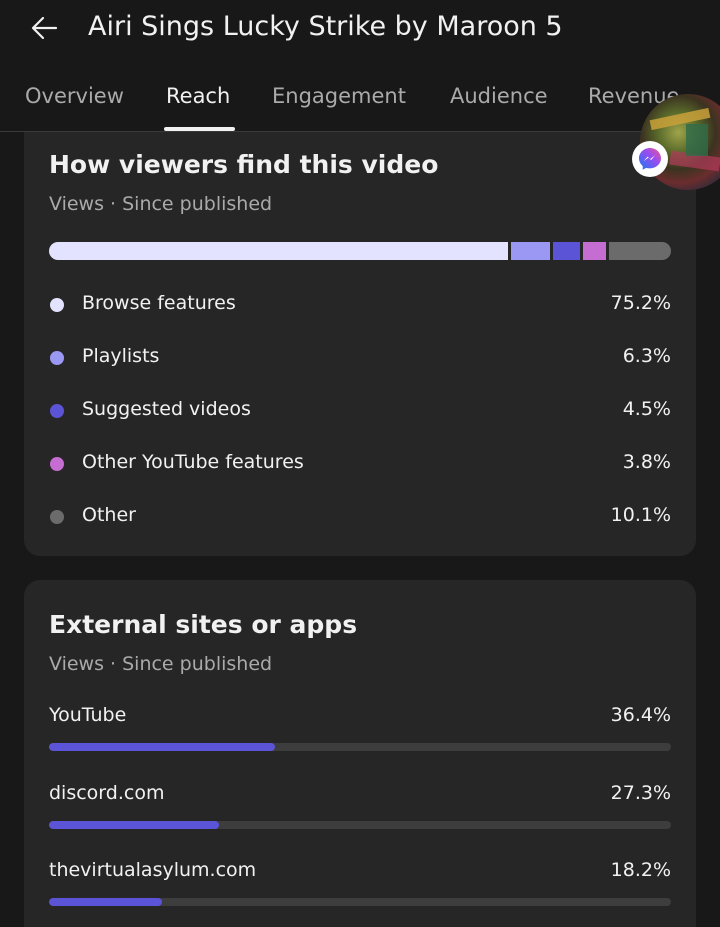  I want to click on top-app-bar: Airi Sings Lucky Strike by Maroon 5, so click(360, 30).